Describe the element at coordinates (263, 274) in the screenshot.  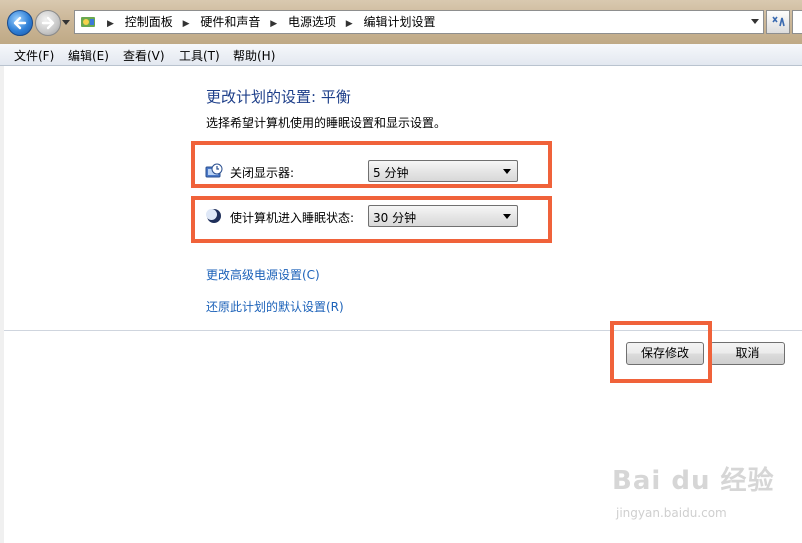
I see `advanced-power-settings-link: 更改高级电源设置(C)` at that location.